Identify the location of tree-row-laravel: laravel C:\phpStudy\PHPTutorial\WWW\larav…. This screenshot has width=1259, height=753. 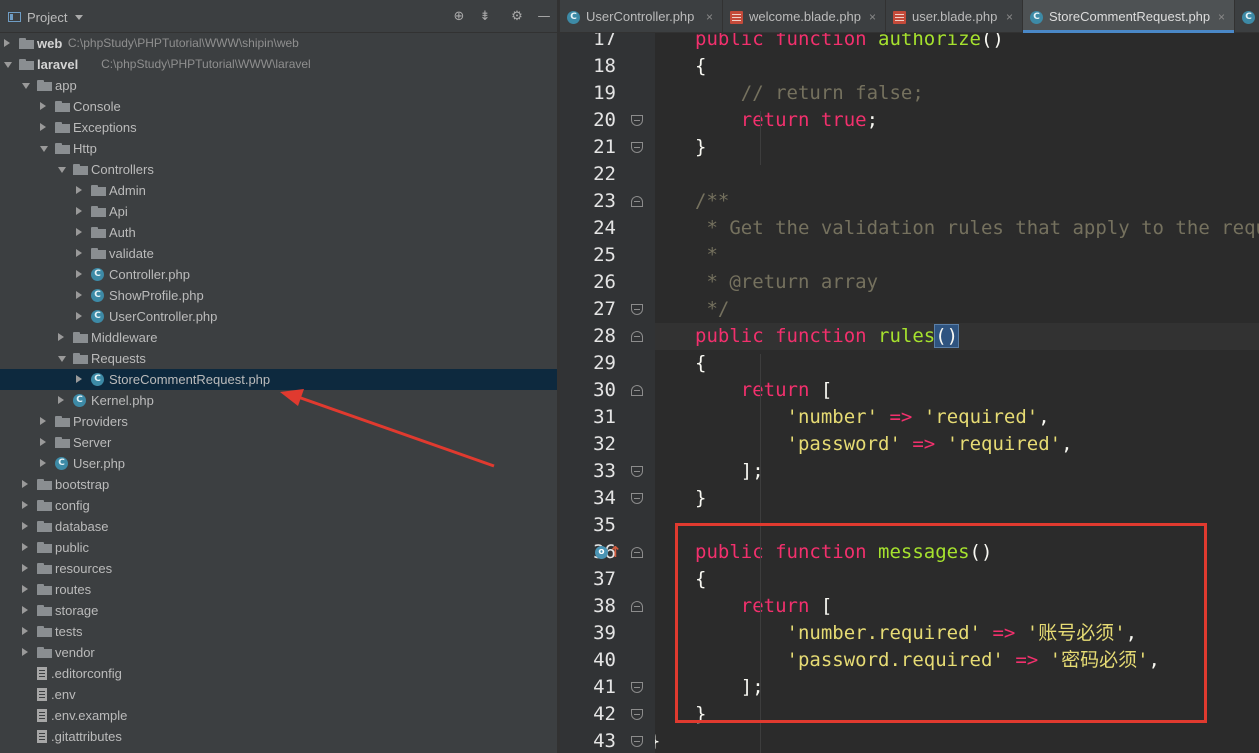
(278, 64).